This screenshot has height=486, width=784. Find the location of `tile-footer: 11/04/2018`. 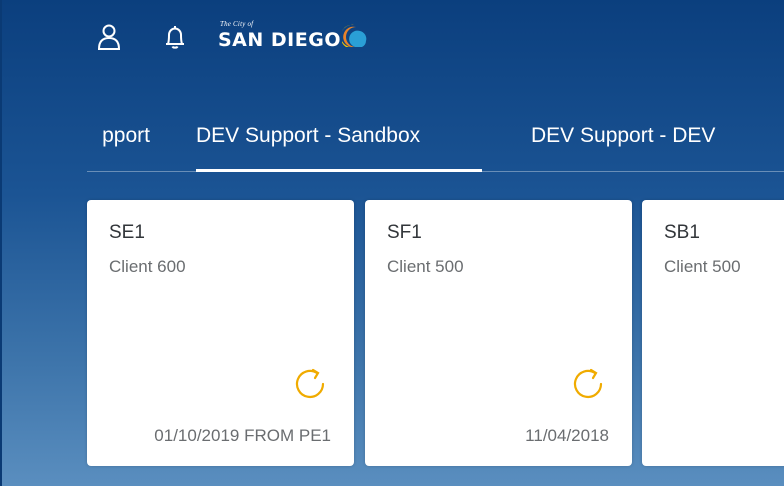

tile-footer: 11/04/2018 is located at coordinates (567, 435).